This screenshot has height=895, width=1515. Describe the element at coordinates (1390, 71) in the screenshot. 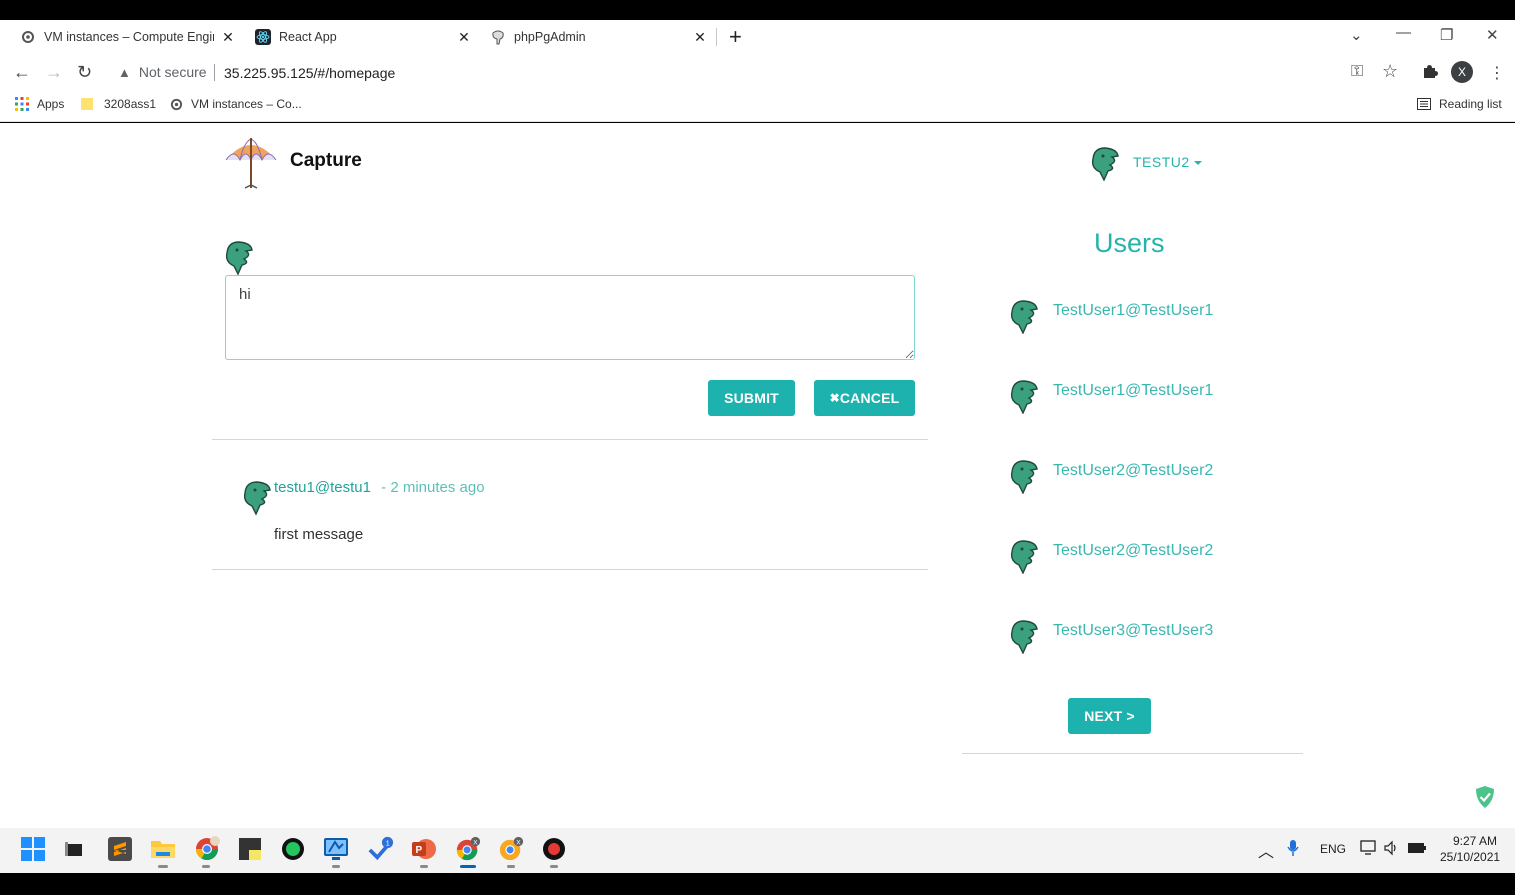

I see `bookmark-star-icon: ☆` at that location.